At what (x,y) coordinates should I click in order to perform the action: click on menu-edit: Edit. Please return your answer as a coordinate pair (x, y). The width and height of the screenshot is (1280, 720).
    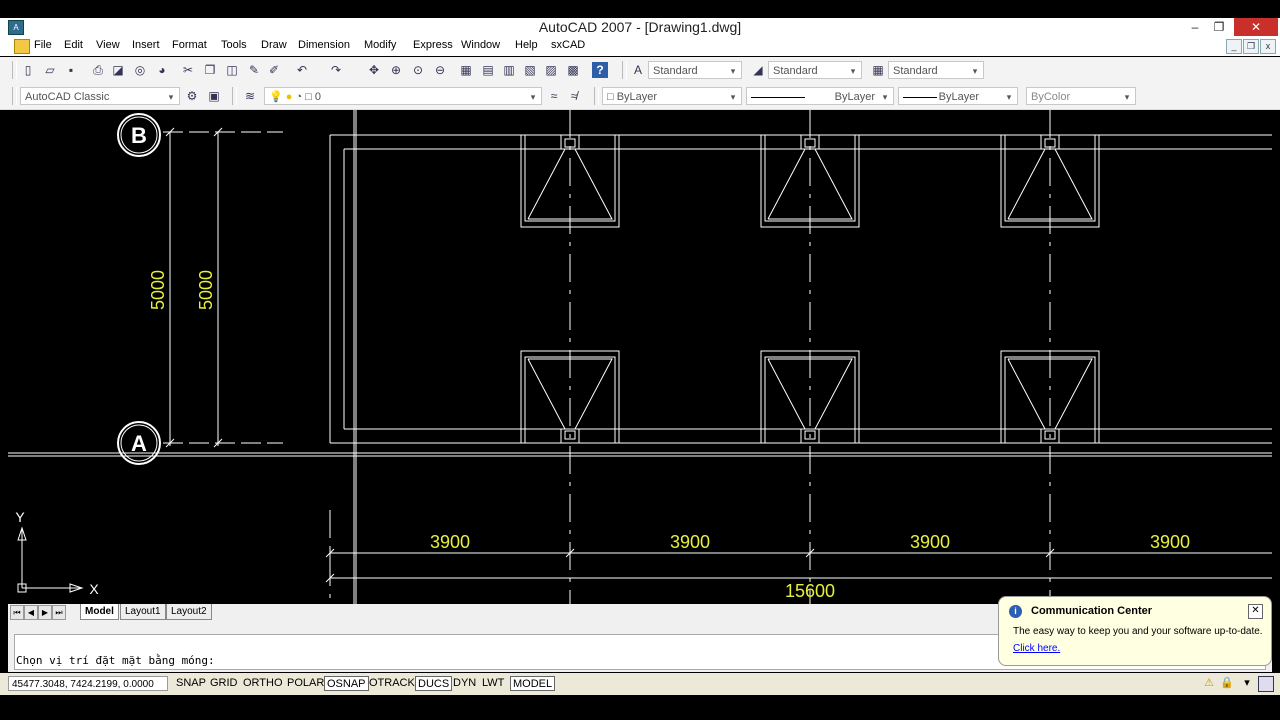
    Looking at the image, I should click on (73, 45).